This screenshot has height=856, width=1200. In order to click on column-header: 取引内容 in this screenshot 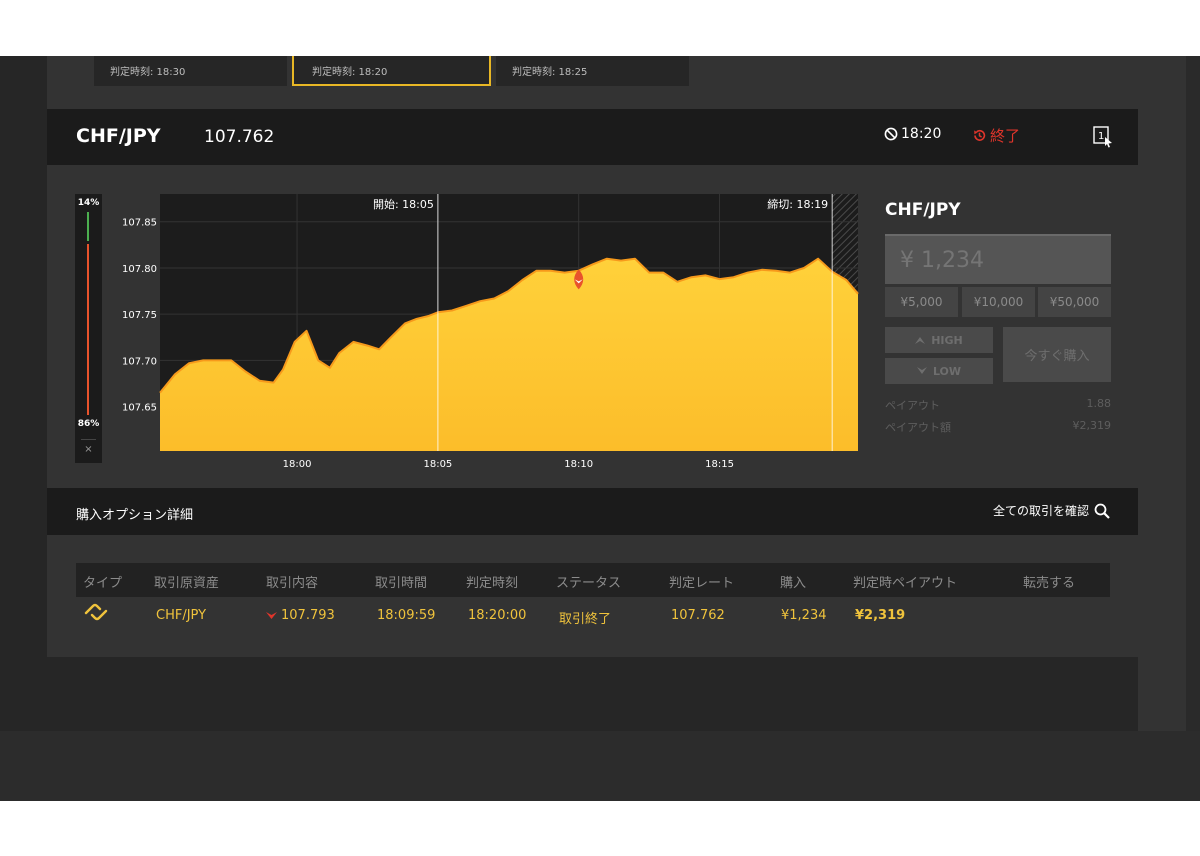, I will do `click(292, 583)`.